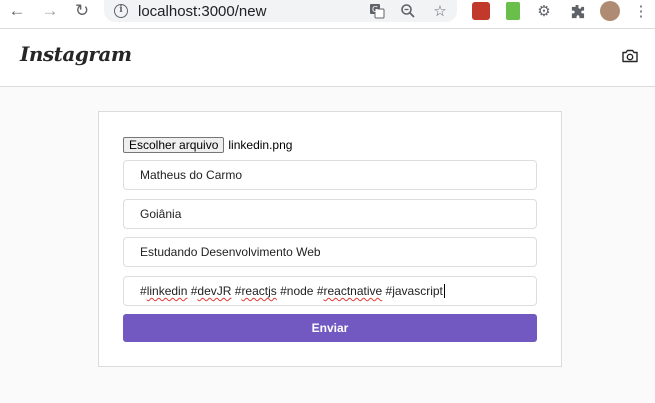 The width and height of the screenshot is (655, 403). Describe the element at coordinates (300, 291) in the screenshot. I see `hashtag-text: #node #` at that location.